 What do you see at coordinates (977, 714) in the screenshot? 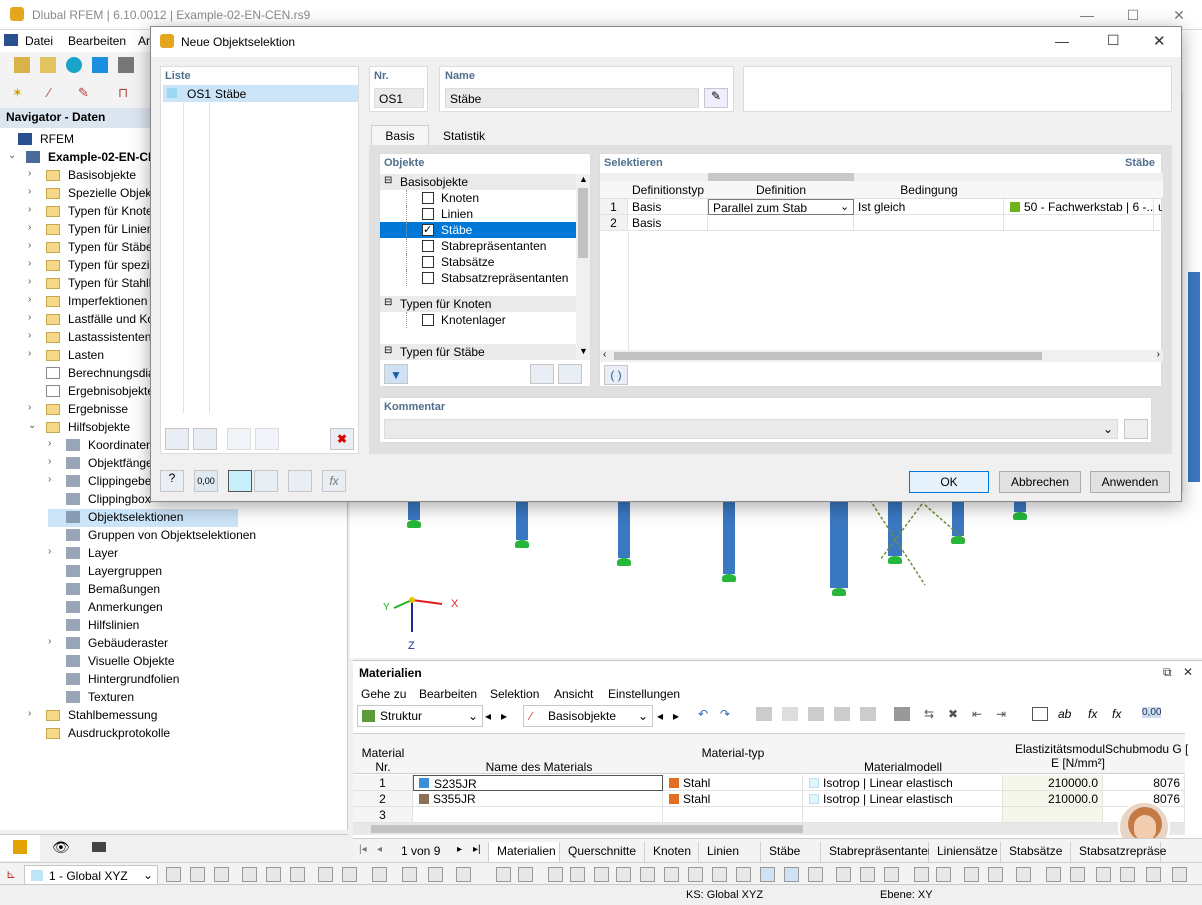
I see `import-icon: ⇤` at bounding box center [977, 714].